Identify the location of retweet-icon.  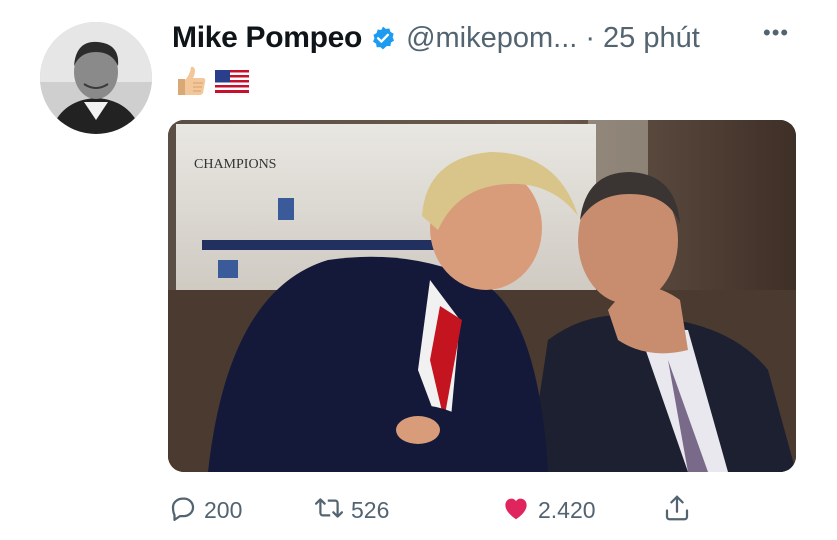
(329, 510).